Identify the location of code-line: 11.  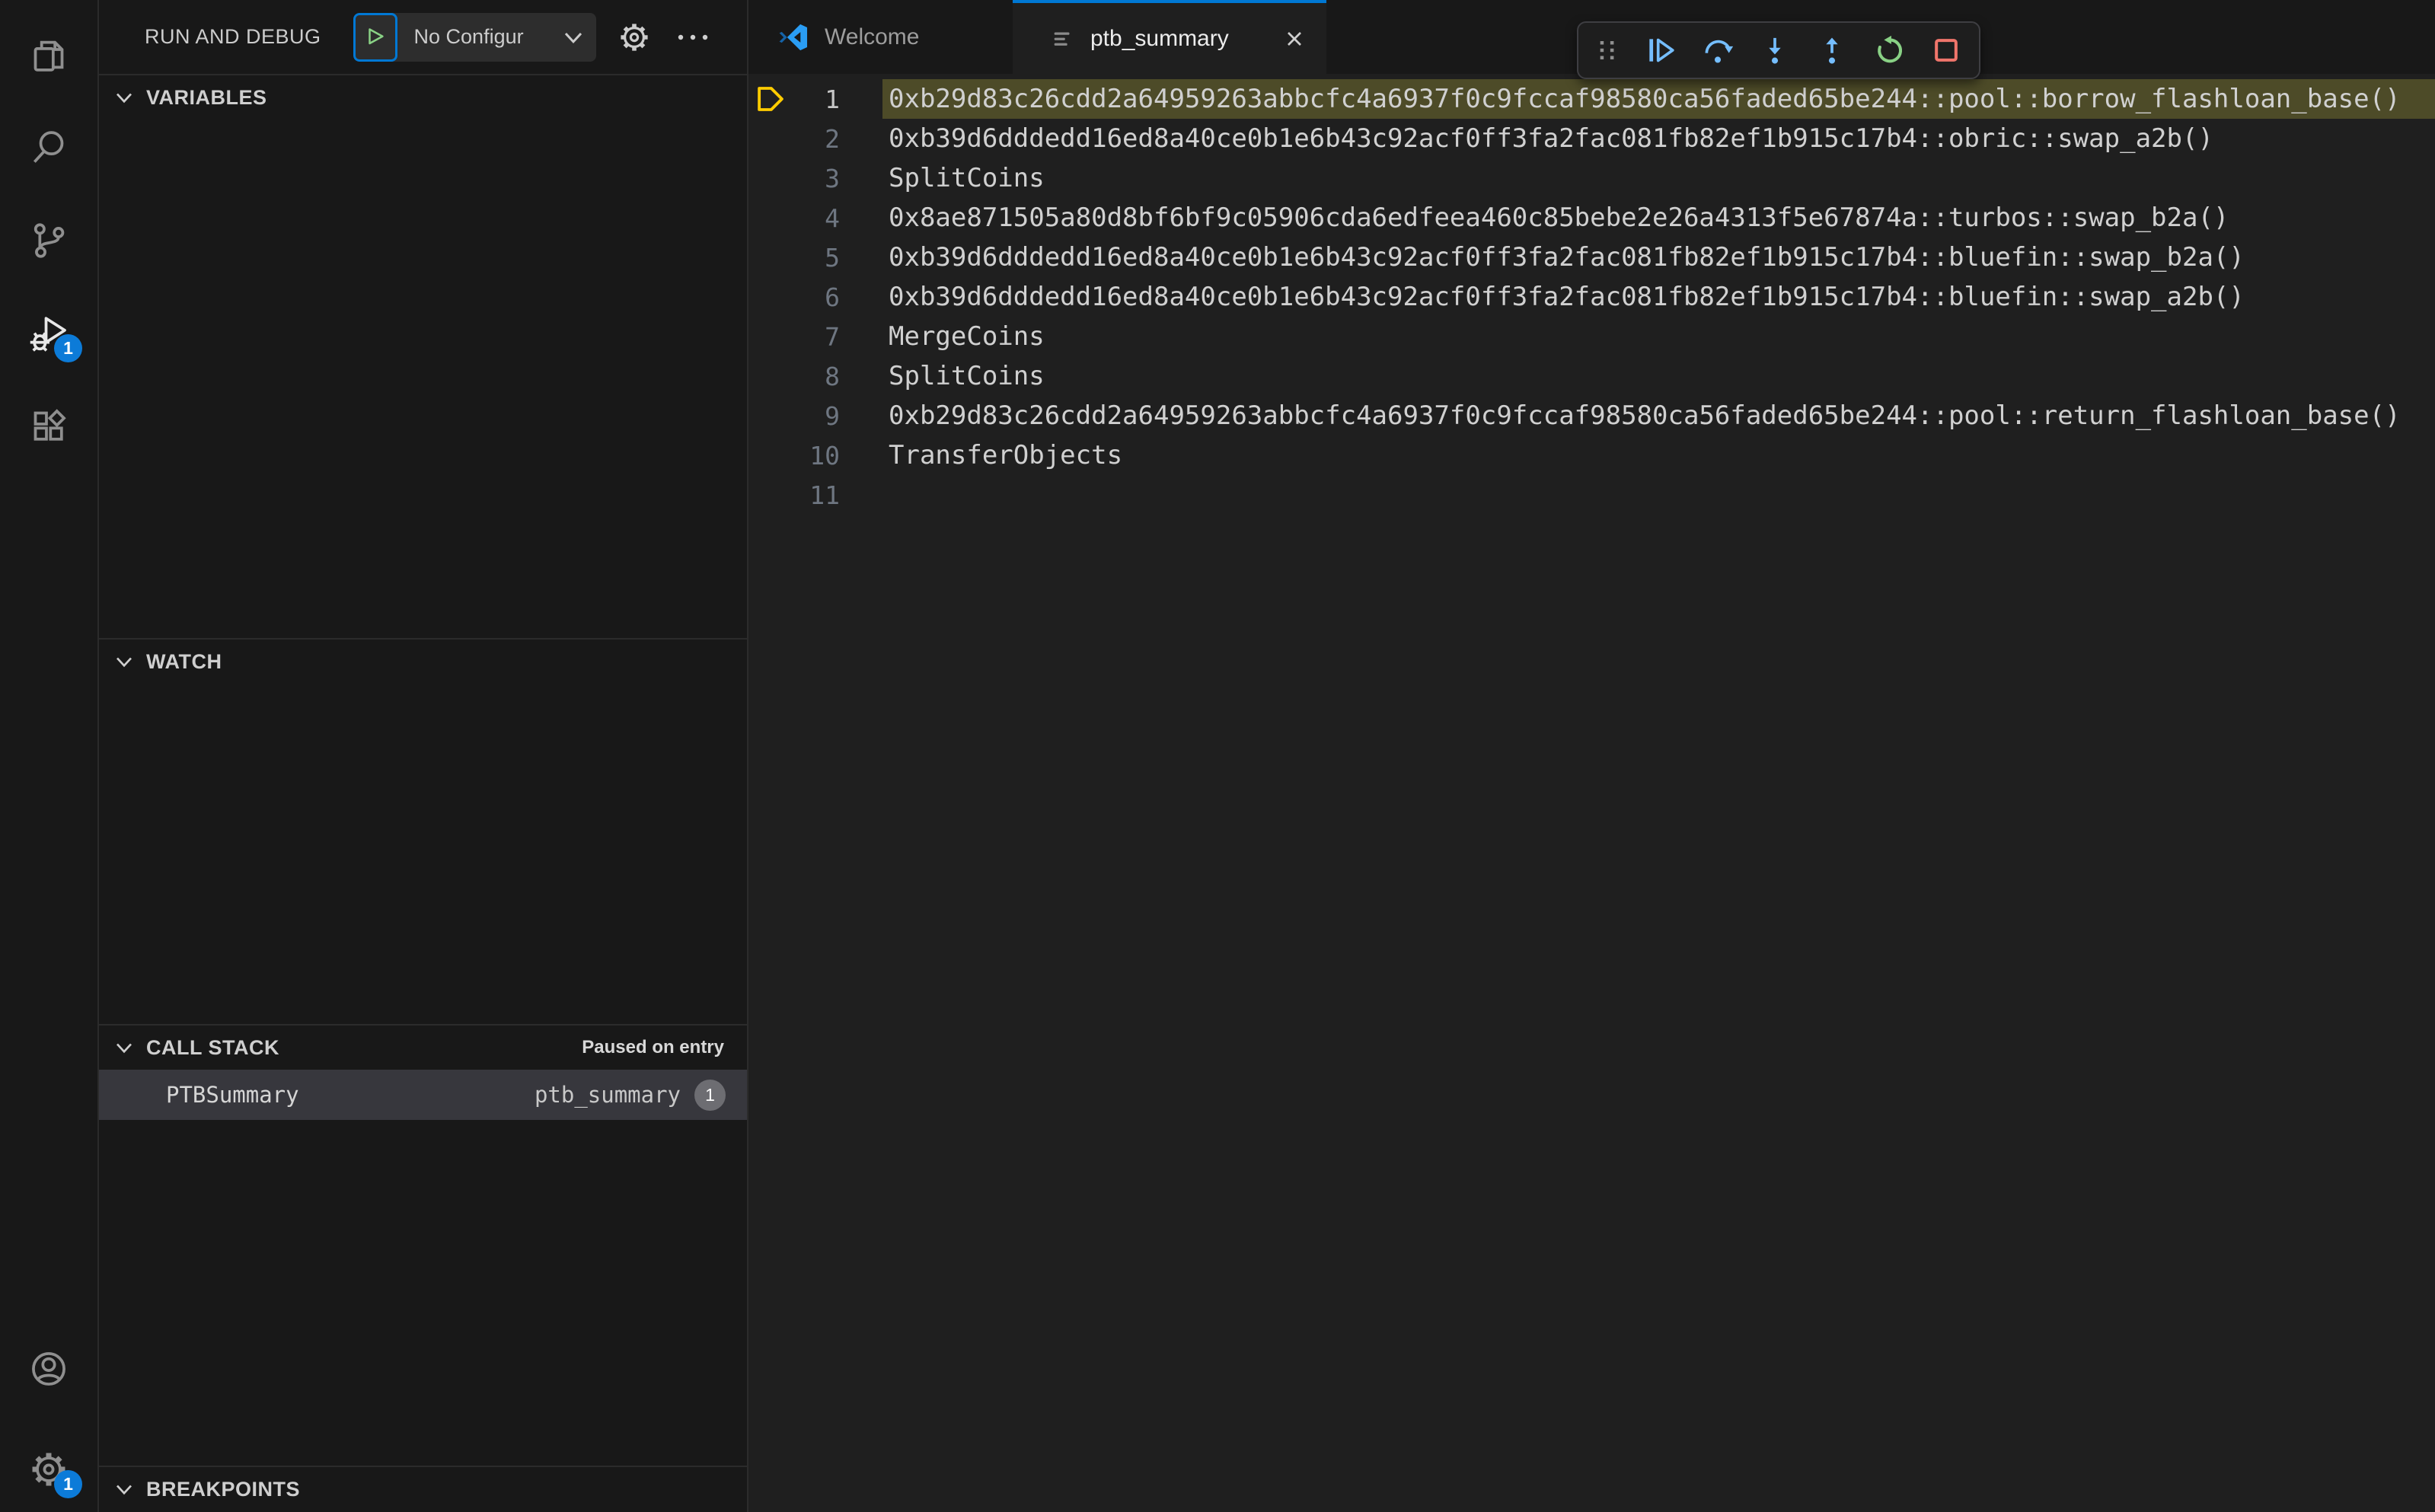
(1591, 495).